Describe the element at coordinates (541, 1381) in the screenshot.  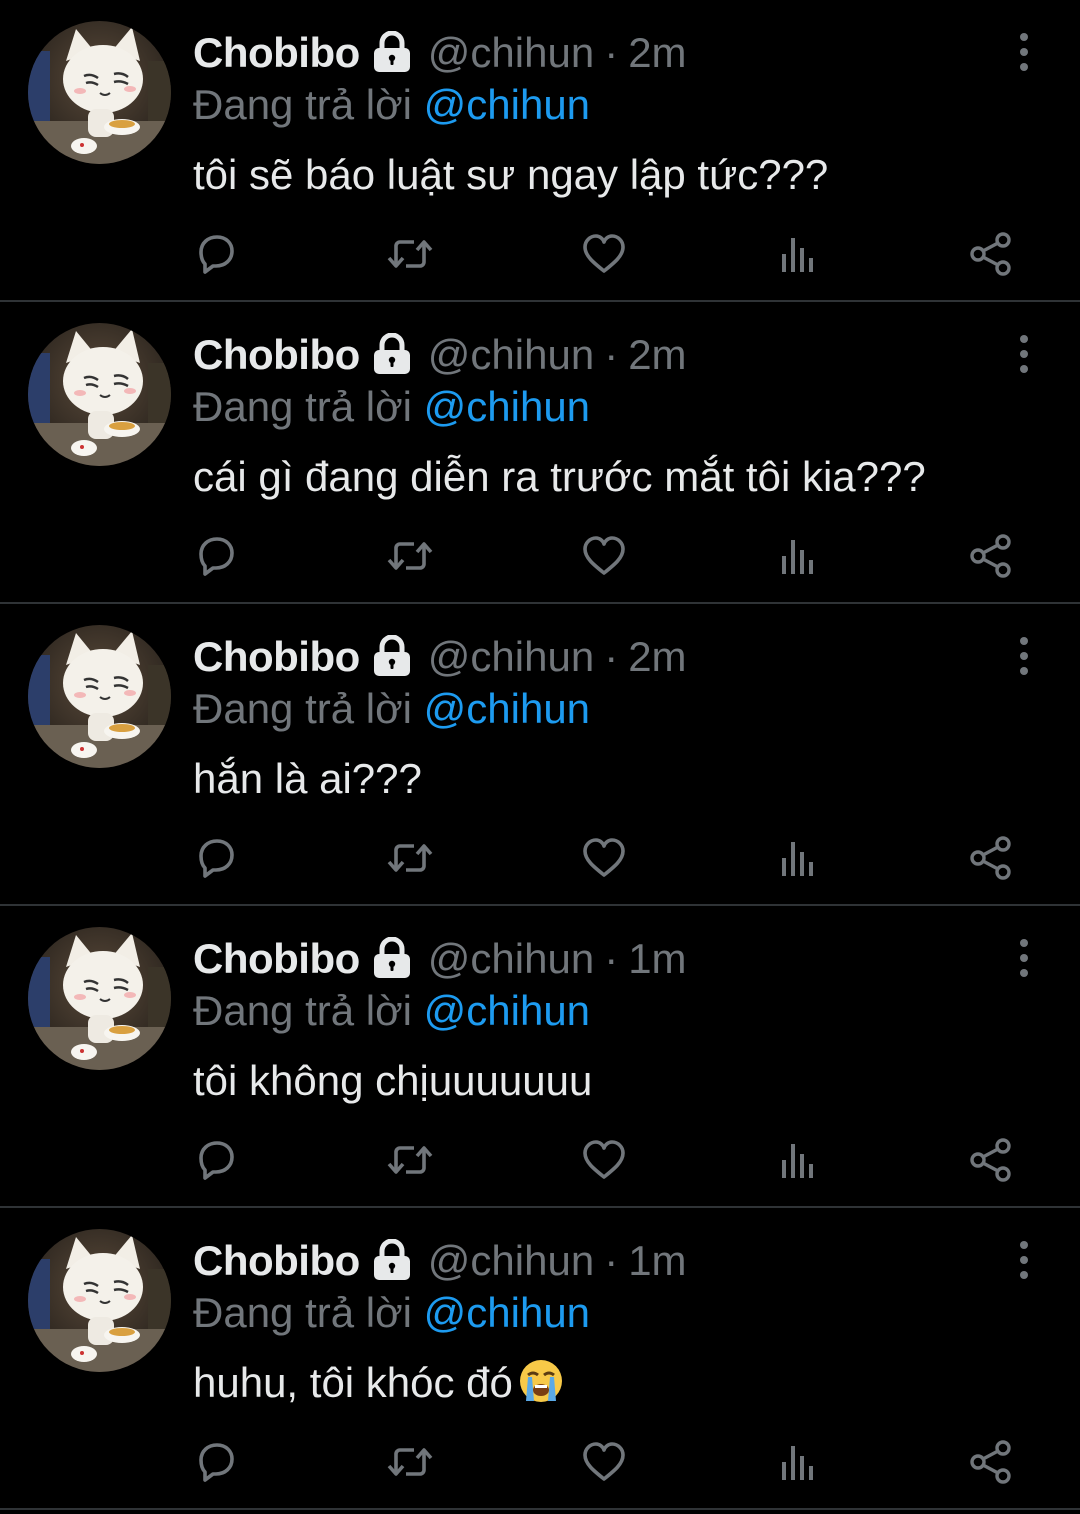
I see `loudly-crying-face-emoji` at that location.